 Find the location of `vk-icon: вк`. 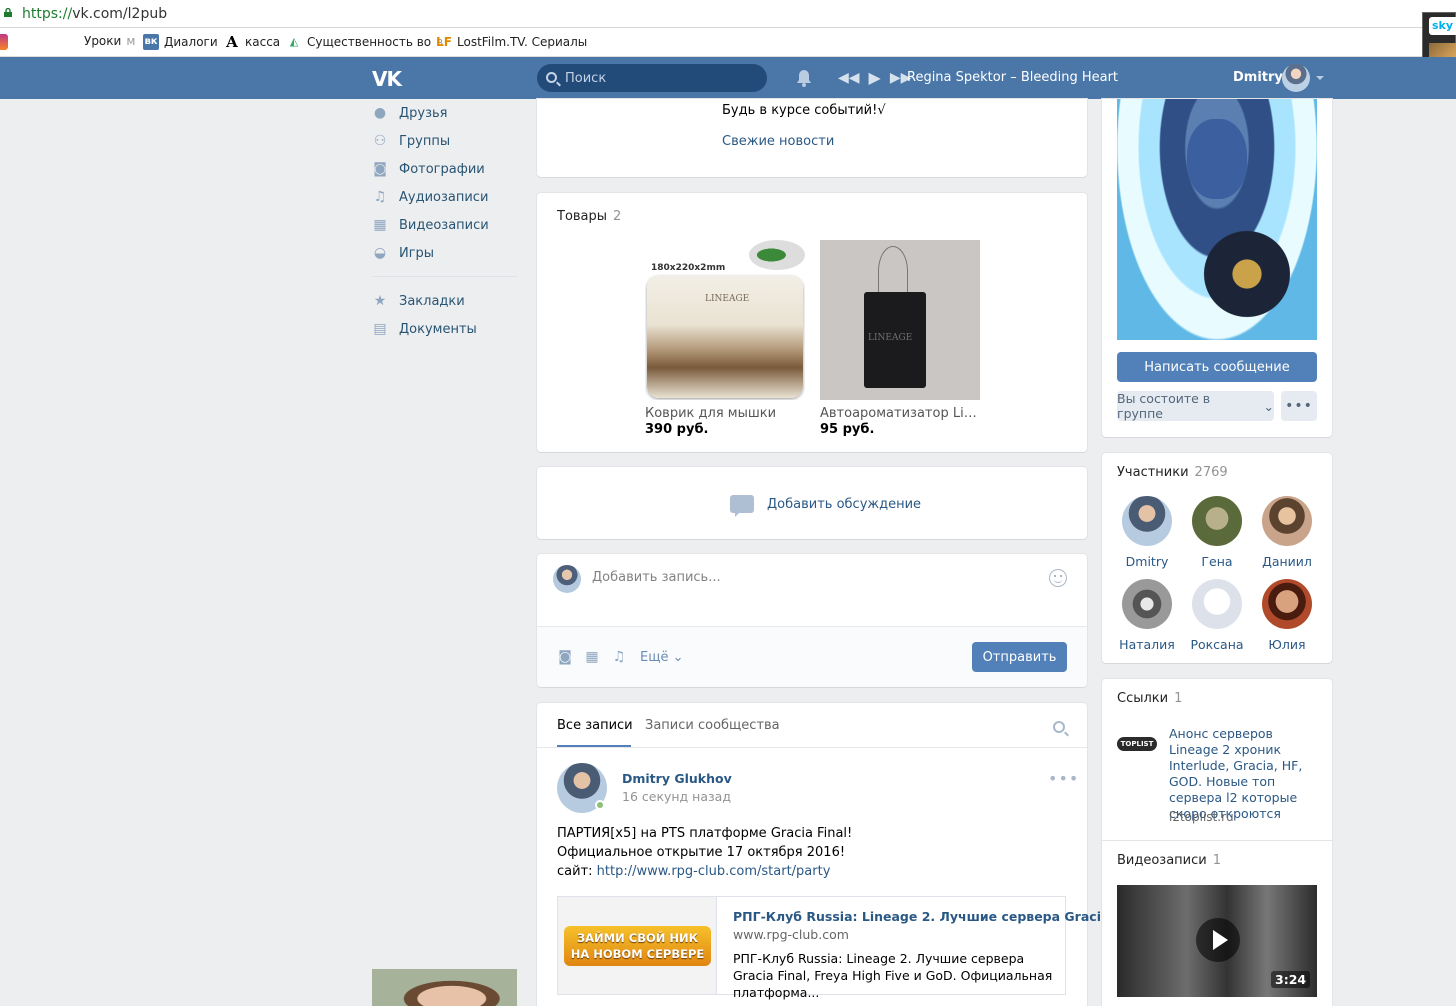

vk-icon: вк is located at coordinates (151, 42).